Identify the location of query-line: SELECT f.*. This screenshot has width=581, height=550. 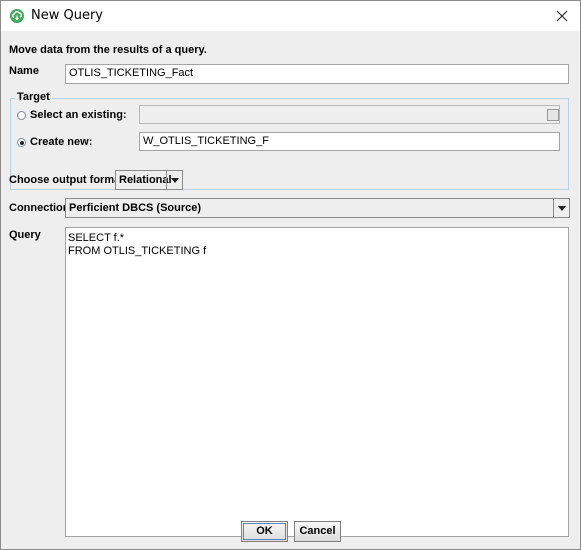
(96, 238).